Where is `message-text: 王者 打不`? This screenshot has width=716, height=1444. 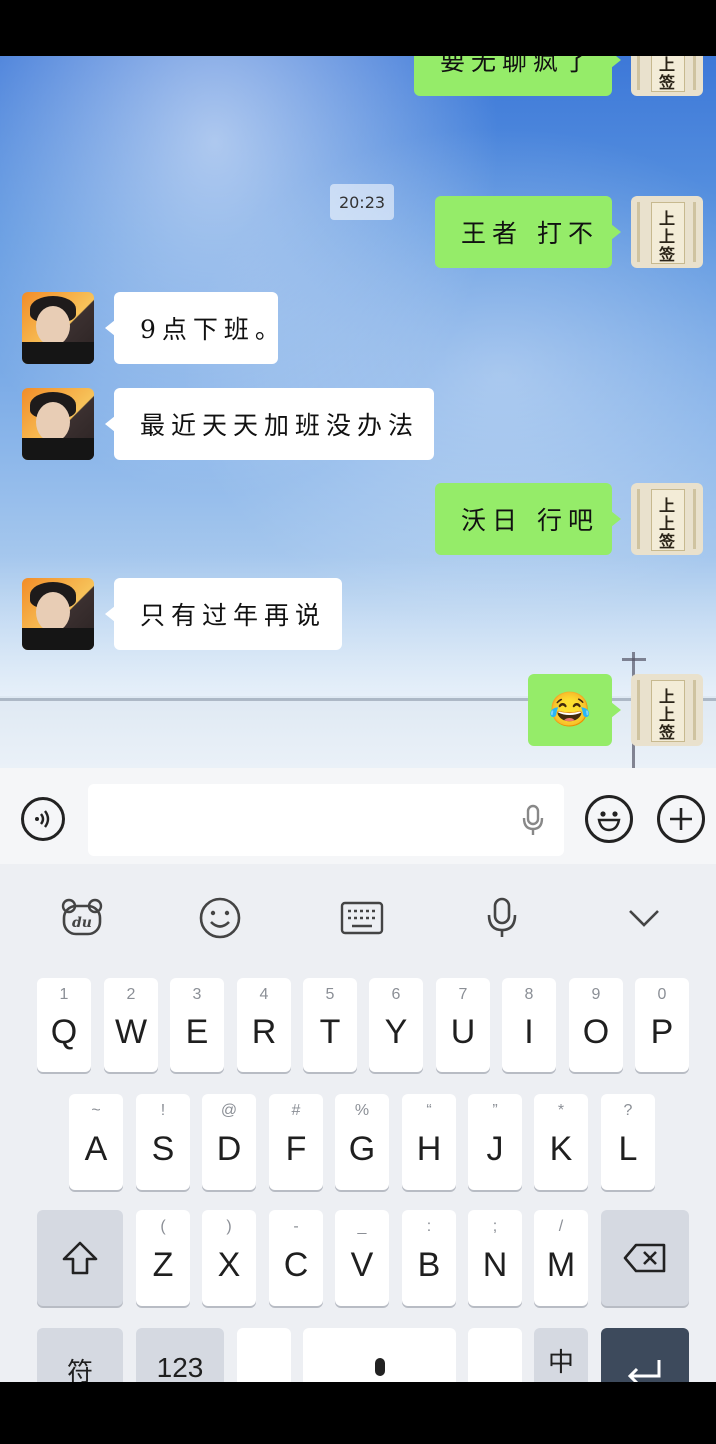 message-text: 王者 打不 is located at coordinates (530, 233).